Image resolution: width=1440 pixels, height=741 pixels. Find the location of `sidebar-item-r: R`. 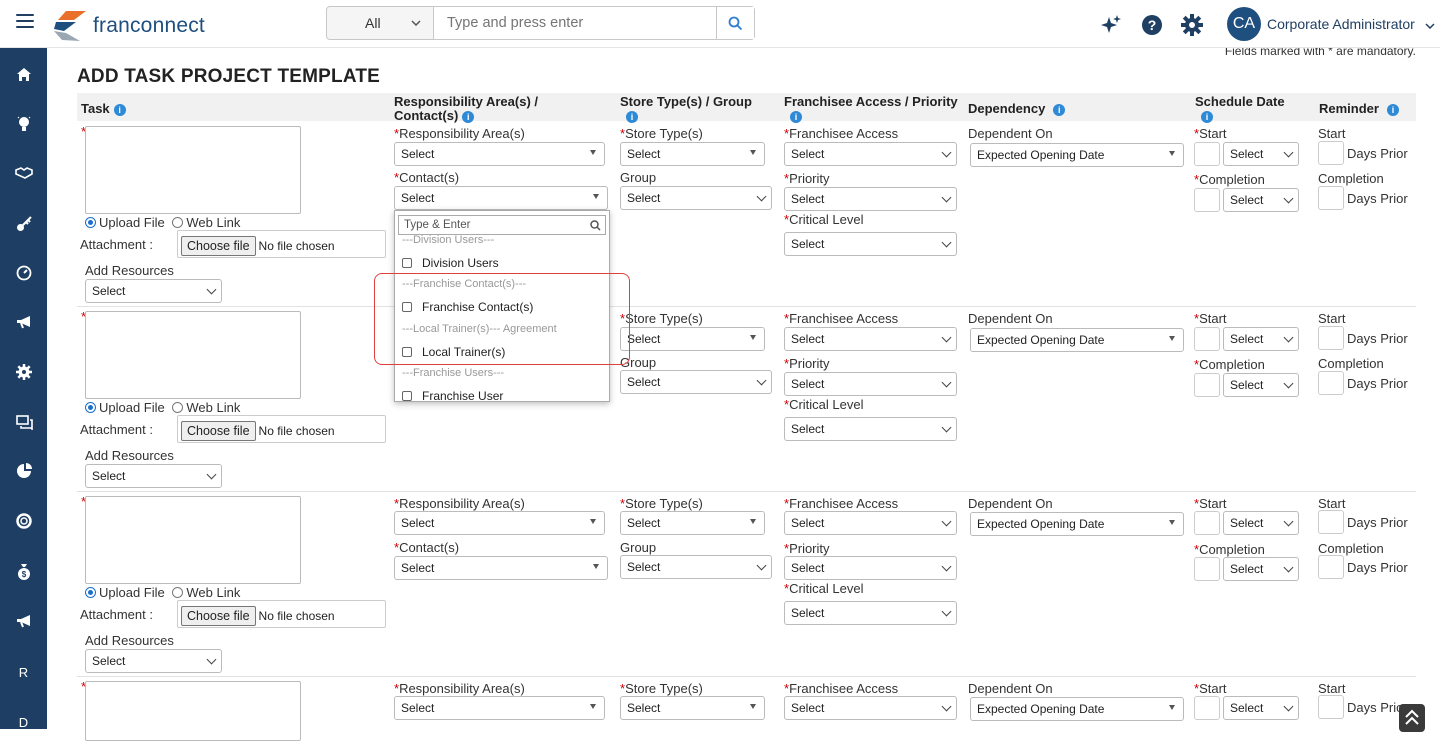

sidebar-item-r: R is located at coordinates (23, 672).